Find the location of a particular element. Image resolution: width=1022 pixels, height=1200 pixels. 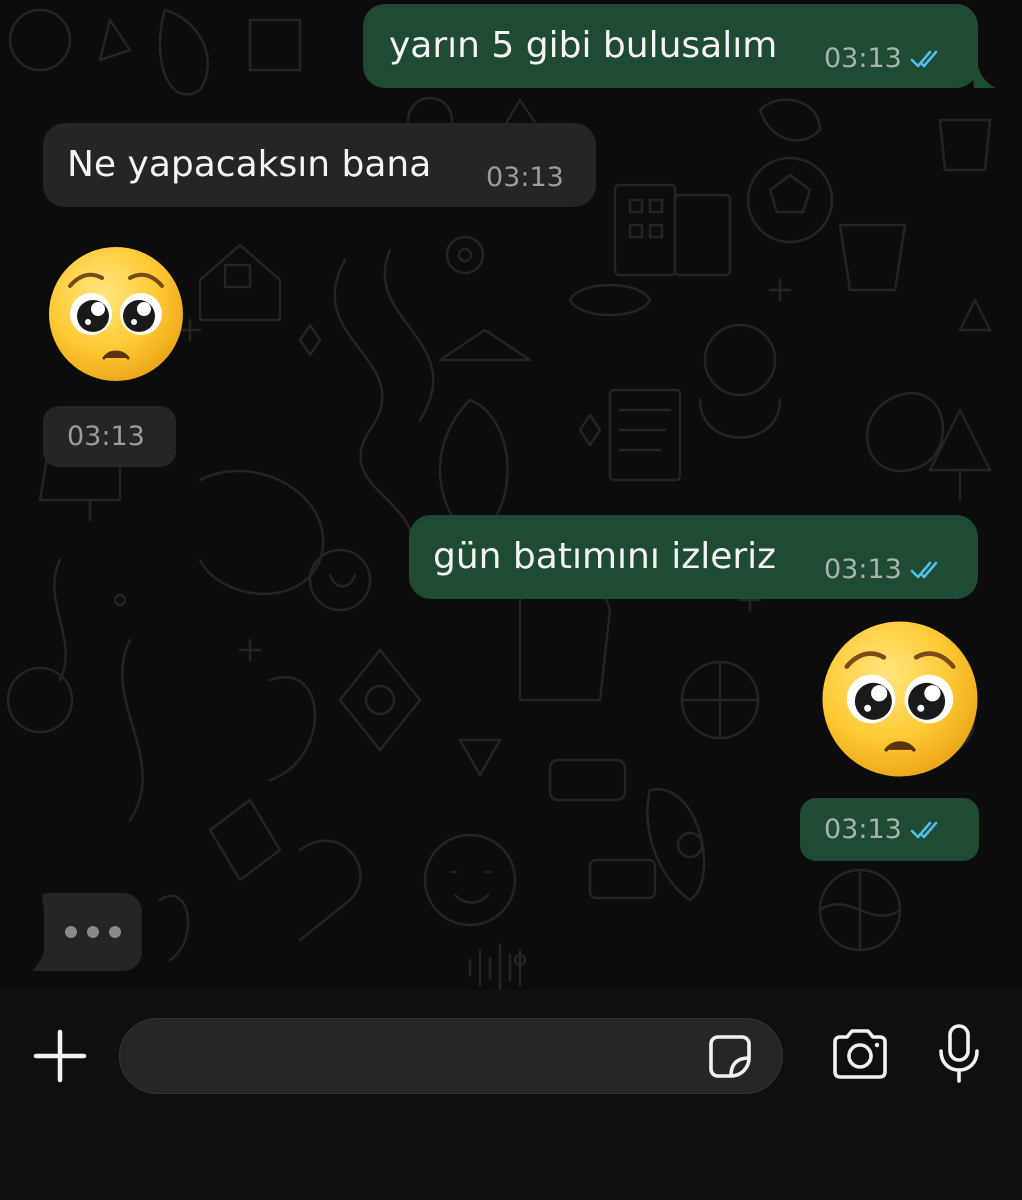

message-text: Ne yapacaksın bana is located at coordinates (249, 164).